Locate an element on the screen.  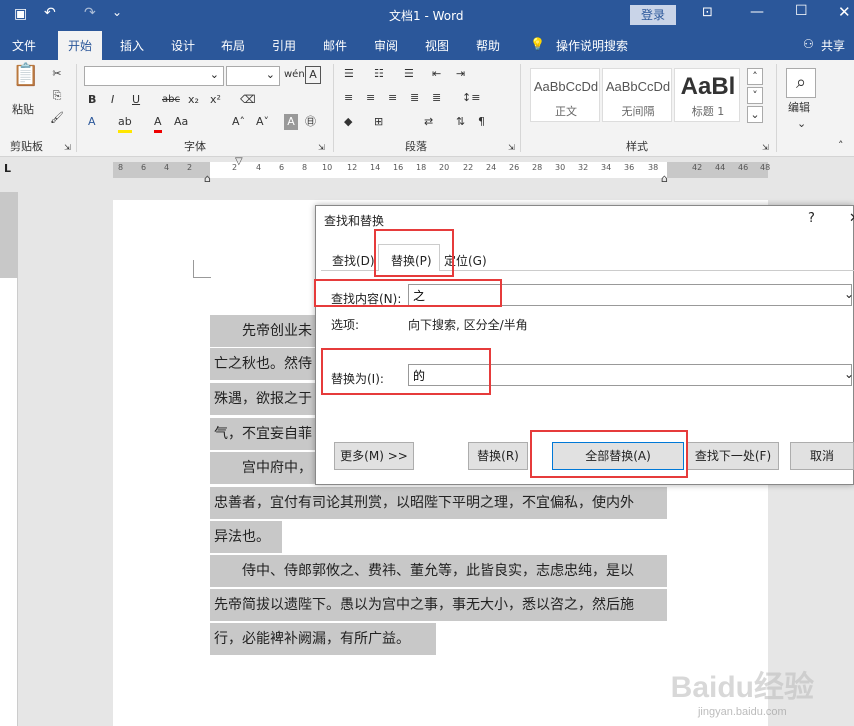
tab-mailings: 邮件 is located at coordinates (335, 45).